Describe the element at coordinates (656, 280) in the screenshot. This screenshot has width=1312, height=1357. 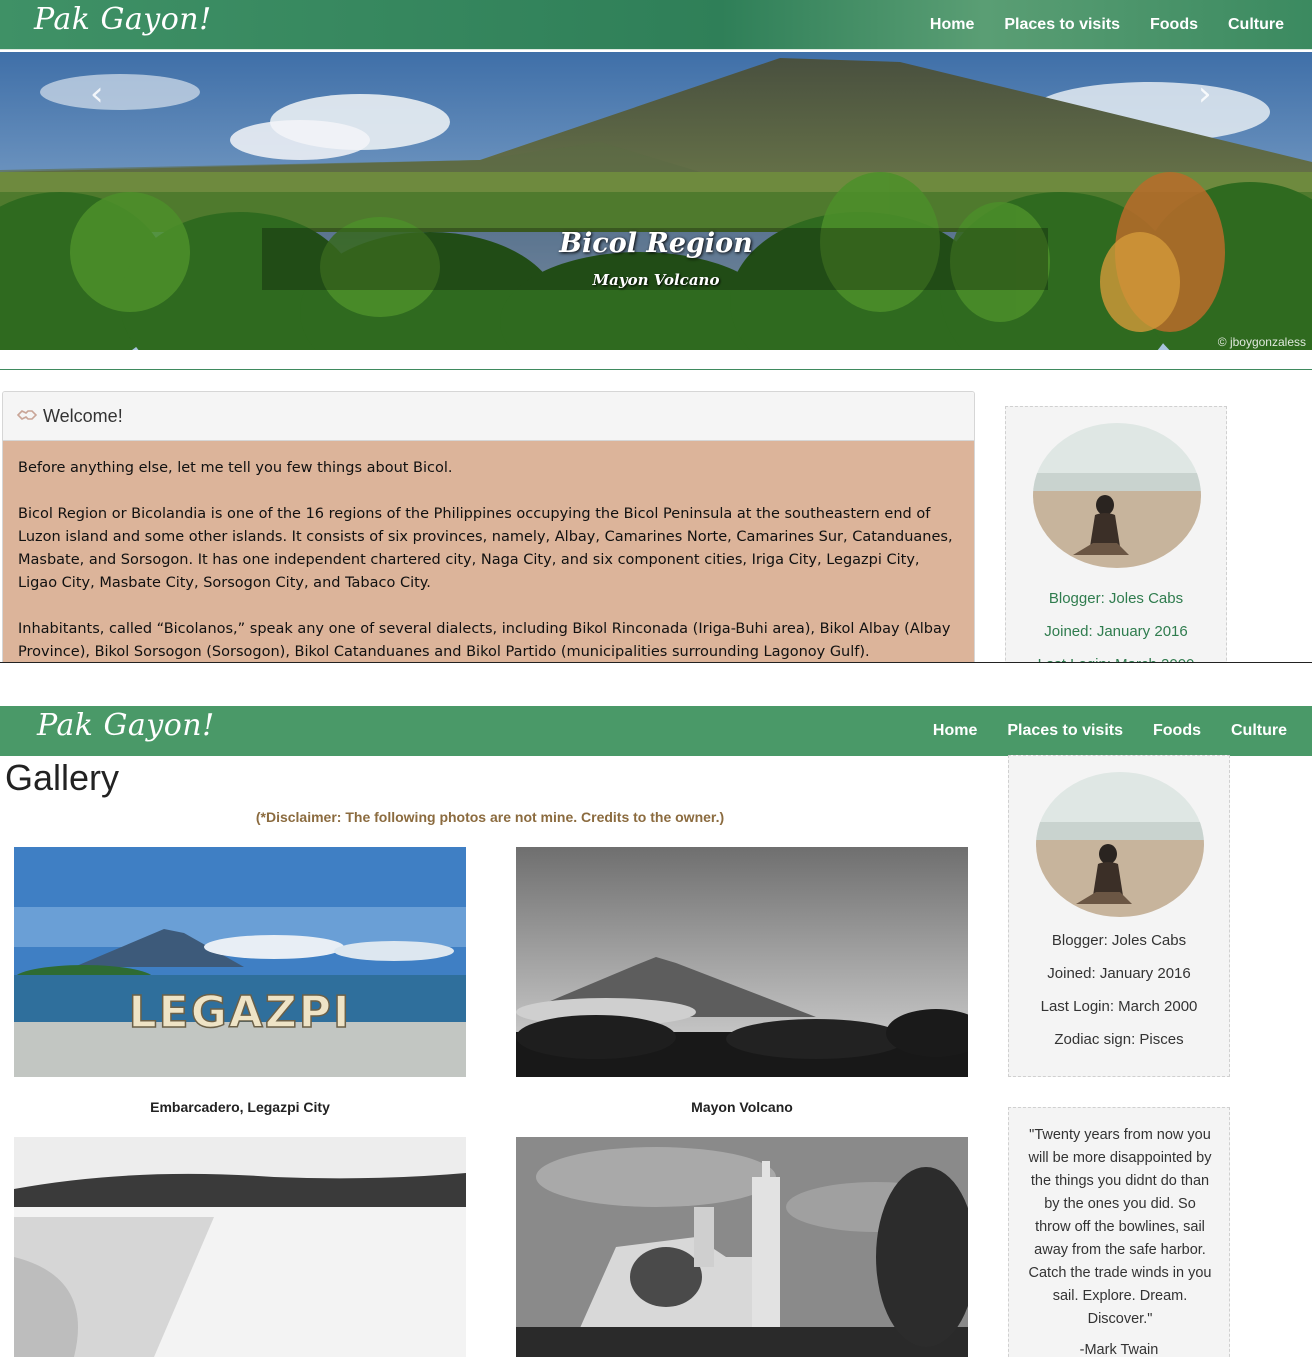
I see `carousel-subtitle: Mayon Volcano` at that location.